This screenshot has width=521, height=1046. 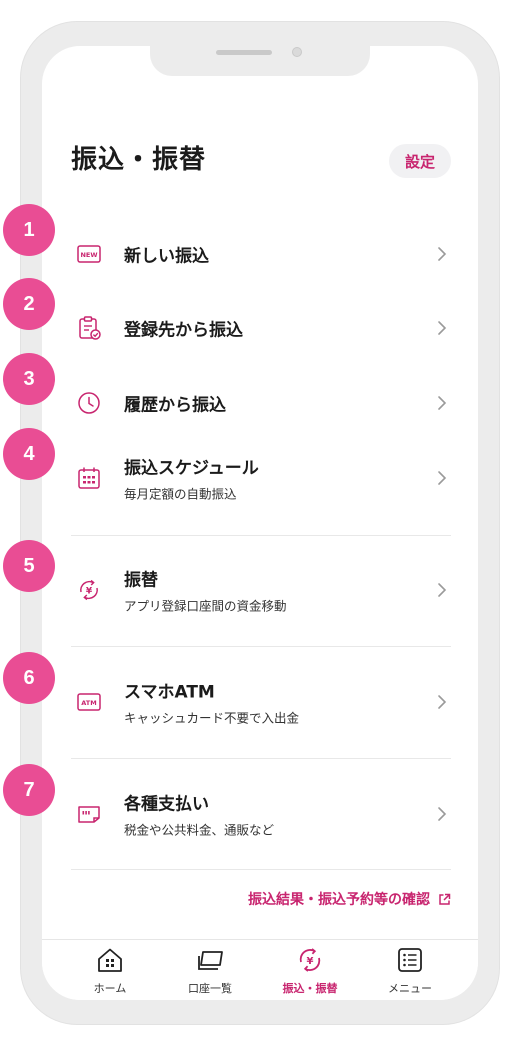 I want to click on new-badge-text: NEW, so click(x=88, y=255).